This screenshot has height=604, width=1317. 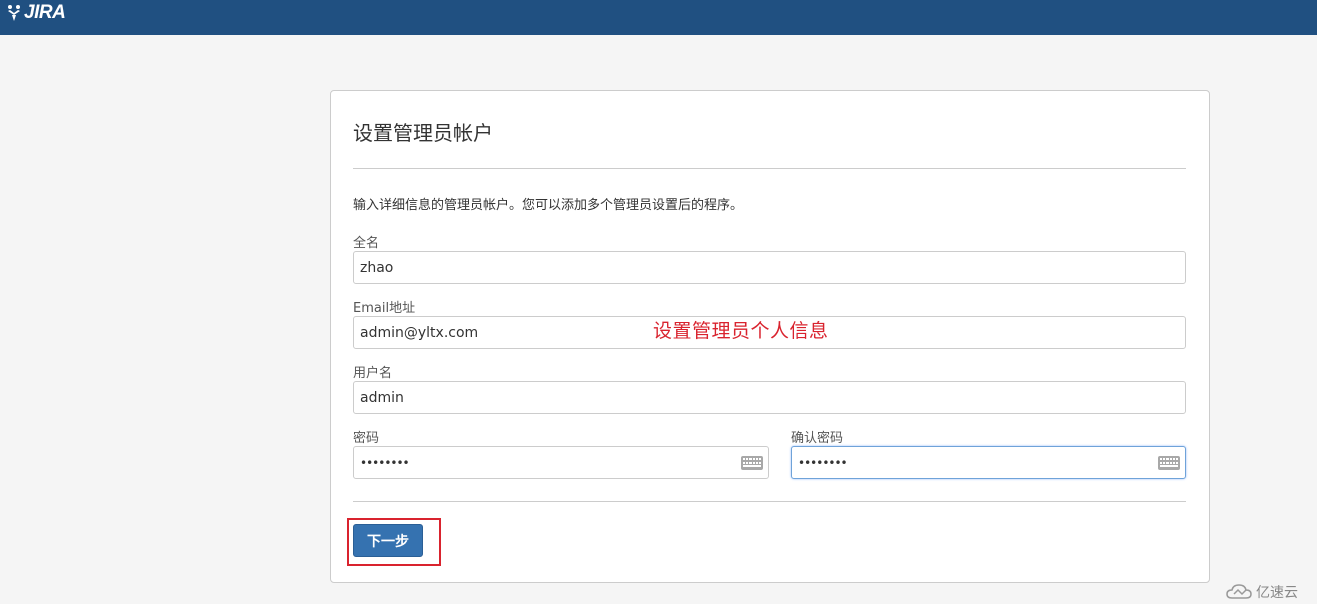 I want to click on annotation-text: 设置管理员个人信息, so click(x=741, y=331).